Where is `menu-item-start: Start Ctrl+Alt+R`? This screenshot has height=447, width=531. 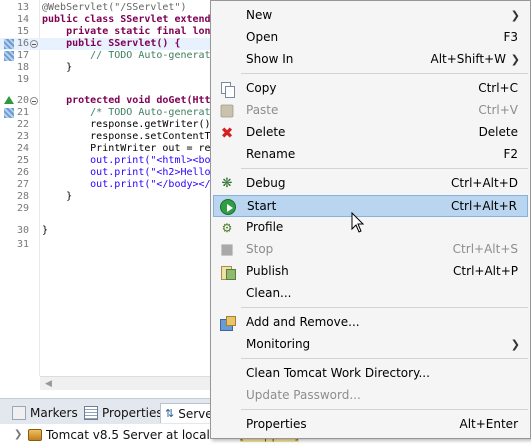
menu-item-start: Start Ctrl+Alt+R is located at coordinates (370, 206).